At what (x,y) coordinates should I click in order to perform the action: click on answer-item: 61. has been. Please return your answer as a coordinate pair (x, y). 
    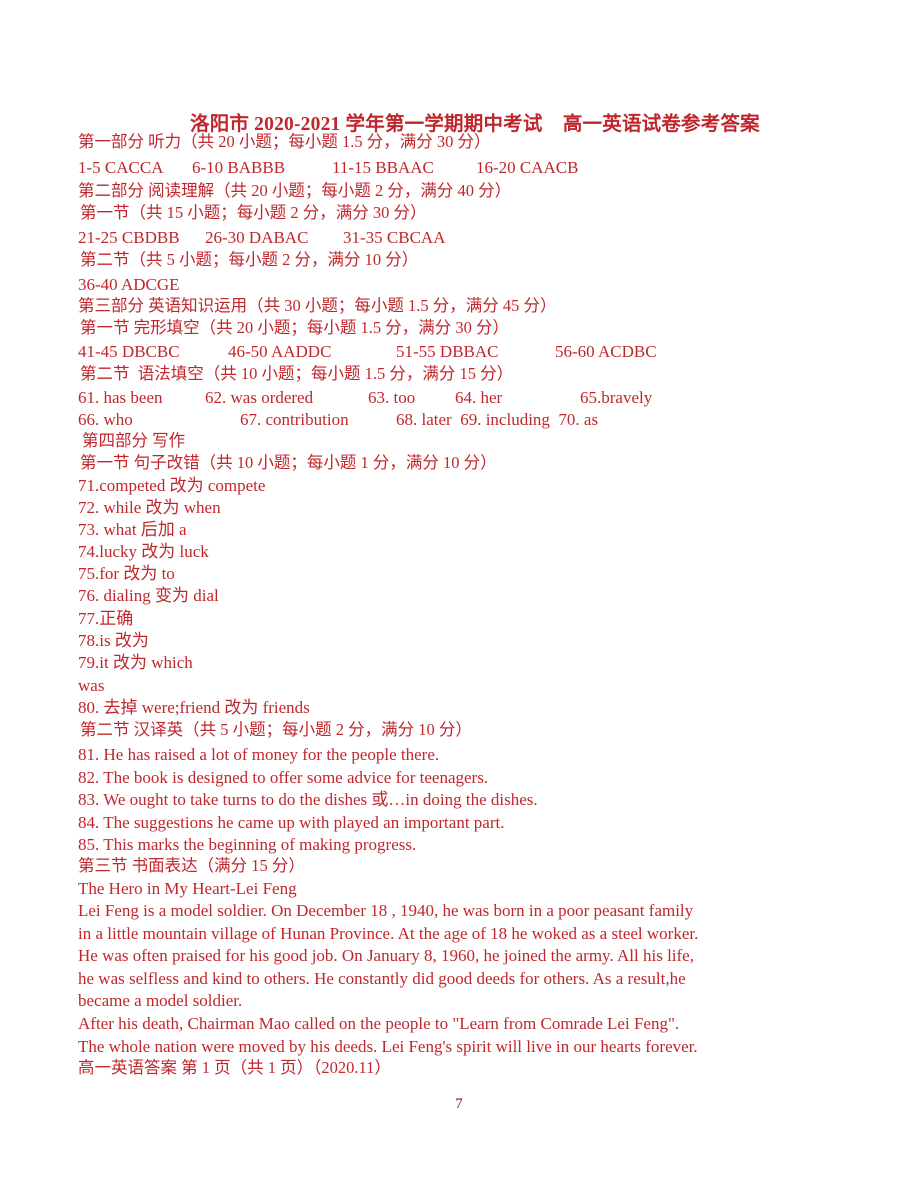
    Looking at the image, I should click on (120, 397).